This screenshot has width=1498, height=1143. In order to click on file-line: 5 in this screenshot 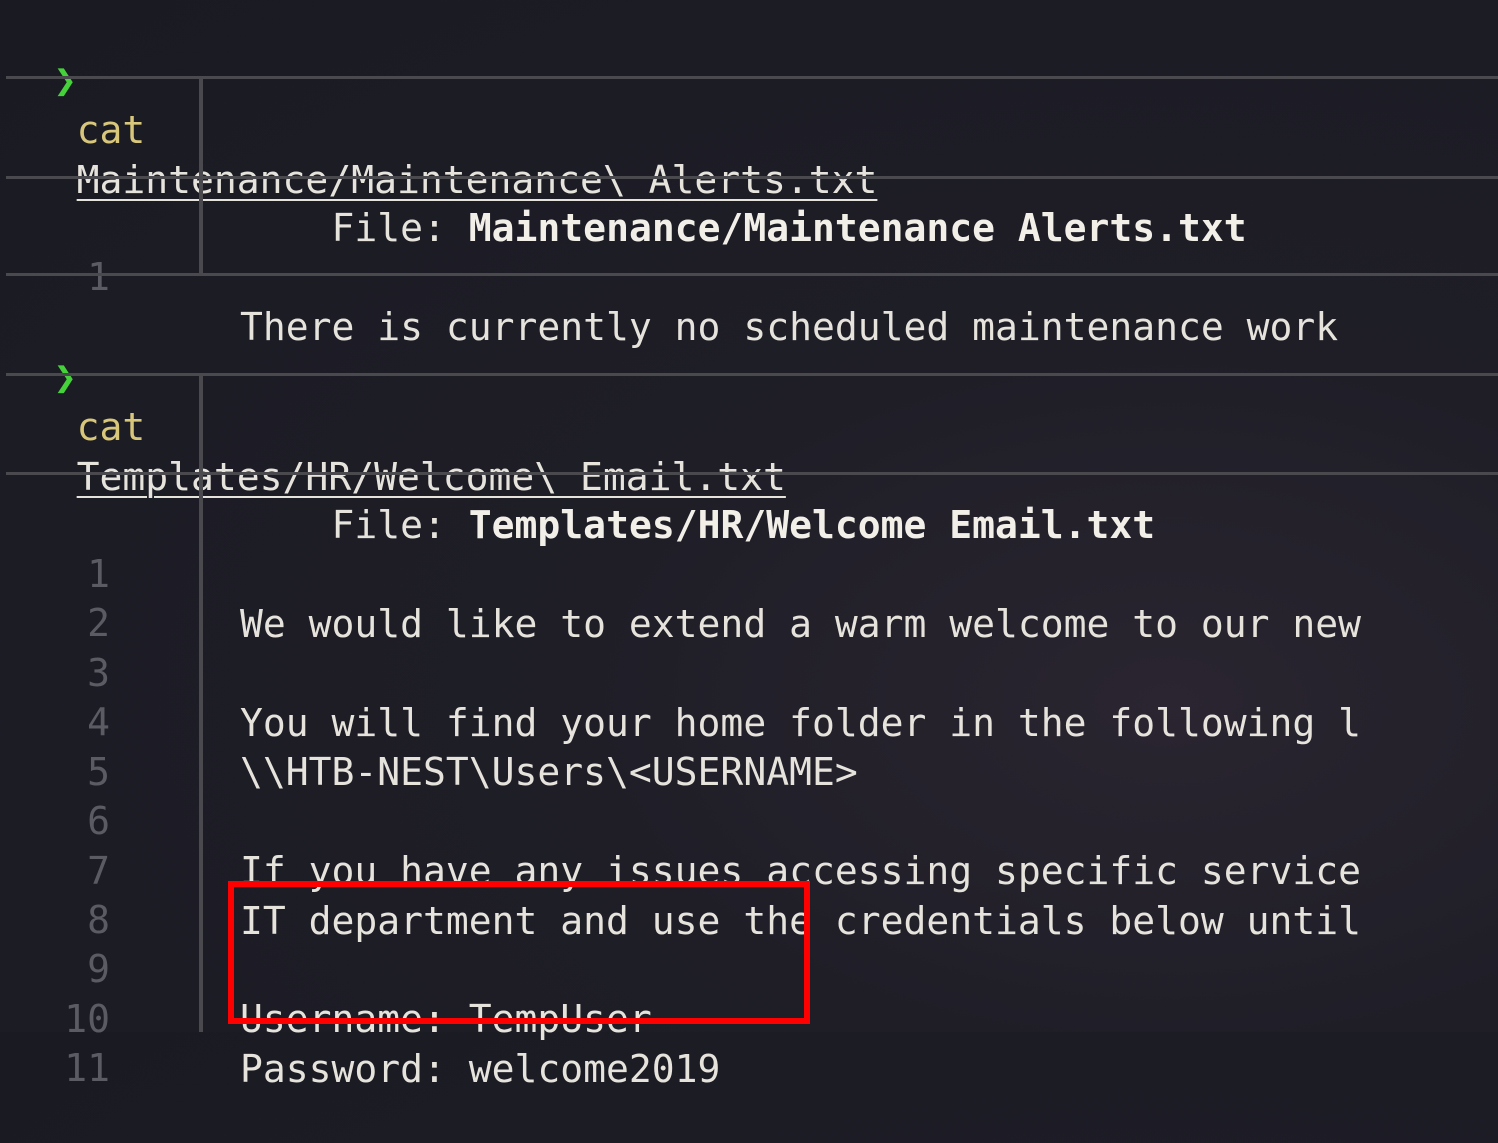, I will do `click(749, 745)`.